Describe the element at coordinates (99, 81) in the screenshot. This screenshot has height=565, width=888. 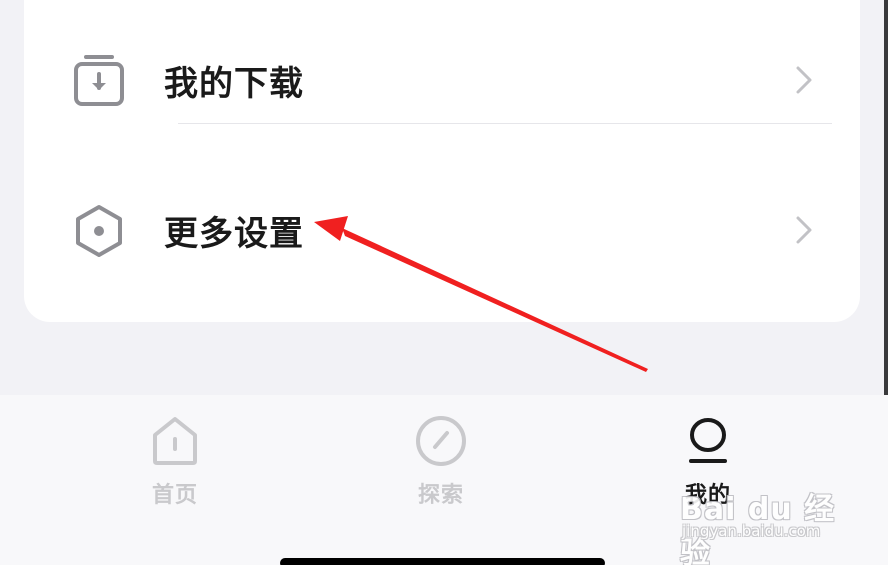
I see `download-icon` at that location.